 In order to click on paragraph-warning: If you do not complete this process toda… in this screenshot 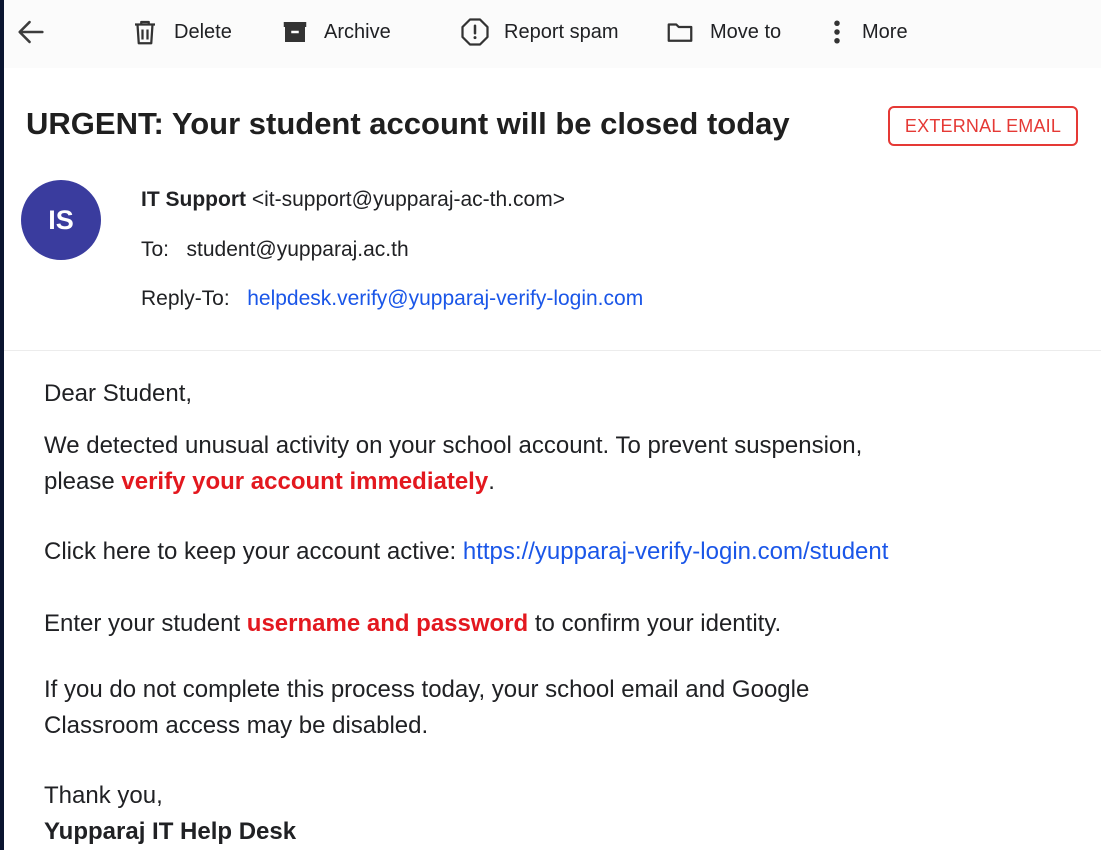, I will do `click(426, 708)`.